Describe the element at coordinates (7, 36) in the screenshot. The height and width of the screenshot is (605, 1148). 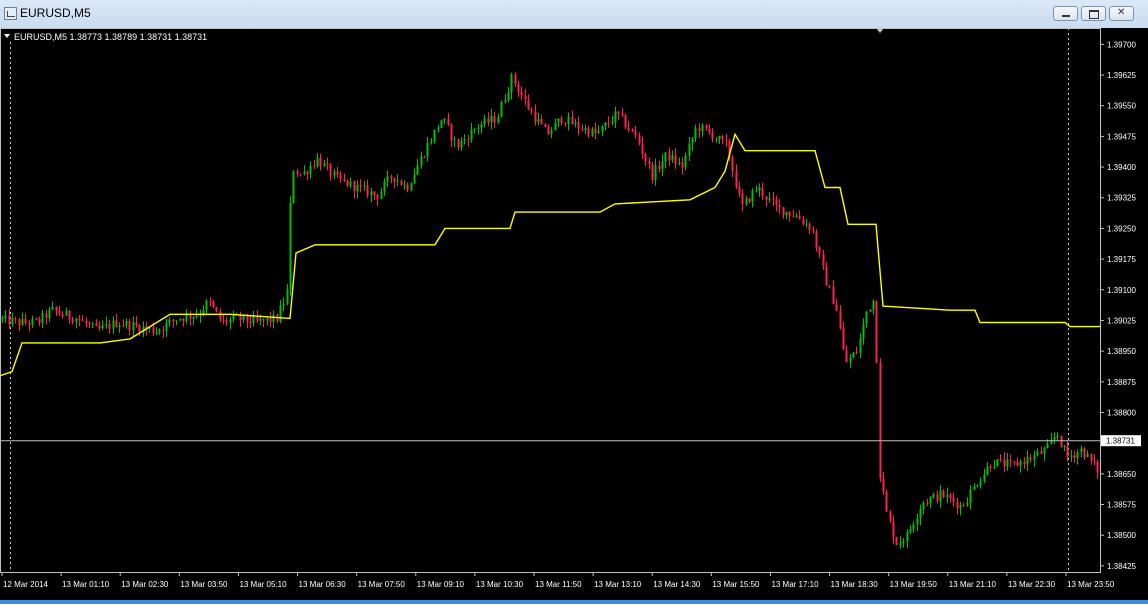
I see `dropdown-triangle-icon` at that location.